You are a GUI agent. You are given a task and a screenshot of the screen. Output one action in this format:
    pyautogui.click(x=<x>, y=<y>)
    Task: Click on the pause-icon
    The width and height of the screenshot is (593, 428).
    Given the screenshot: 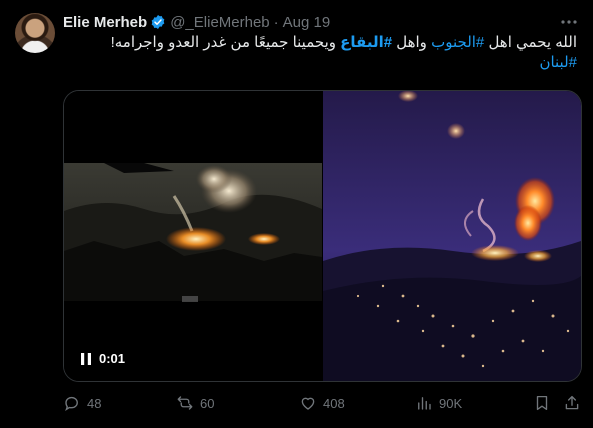 What is the action you would take?
    pyautogui.click(x=86, y=358)
    